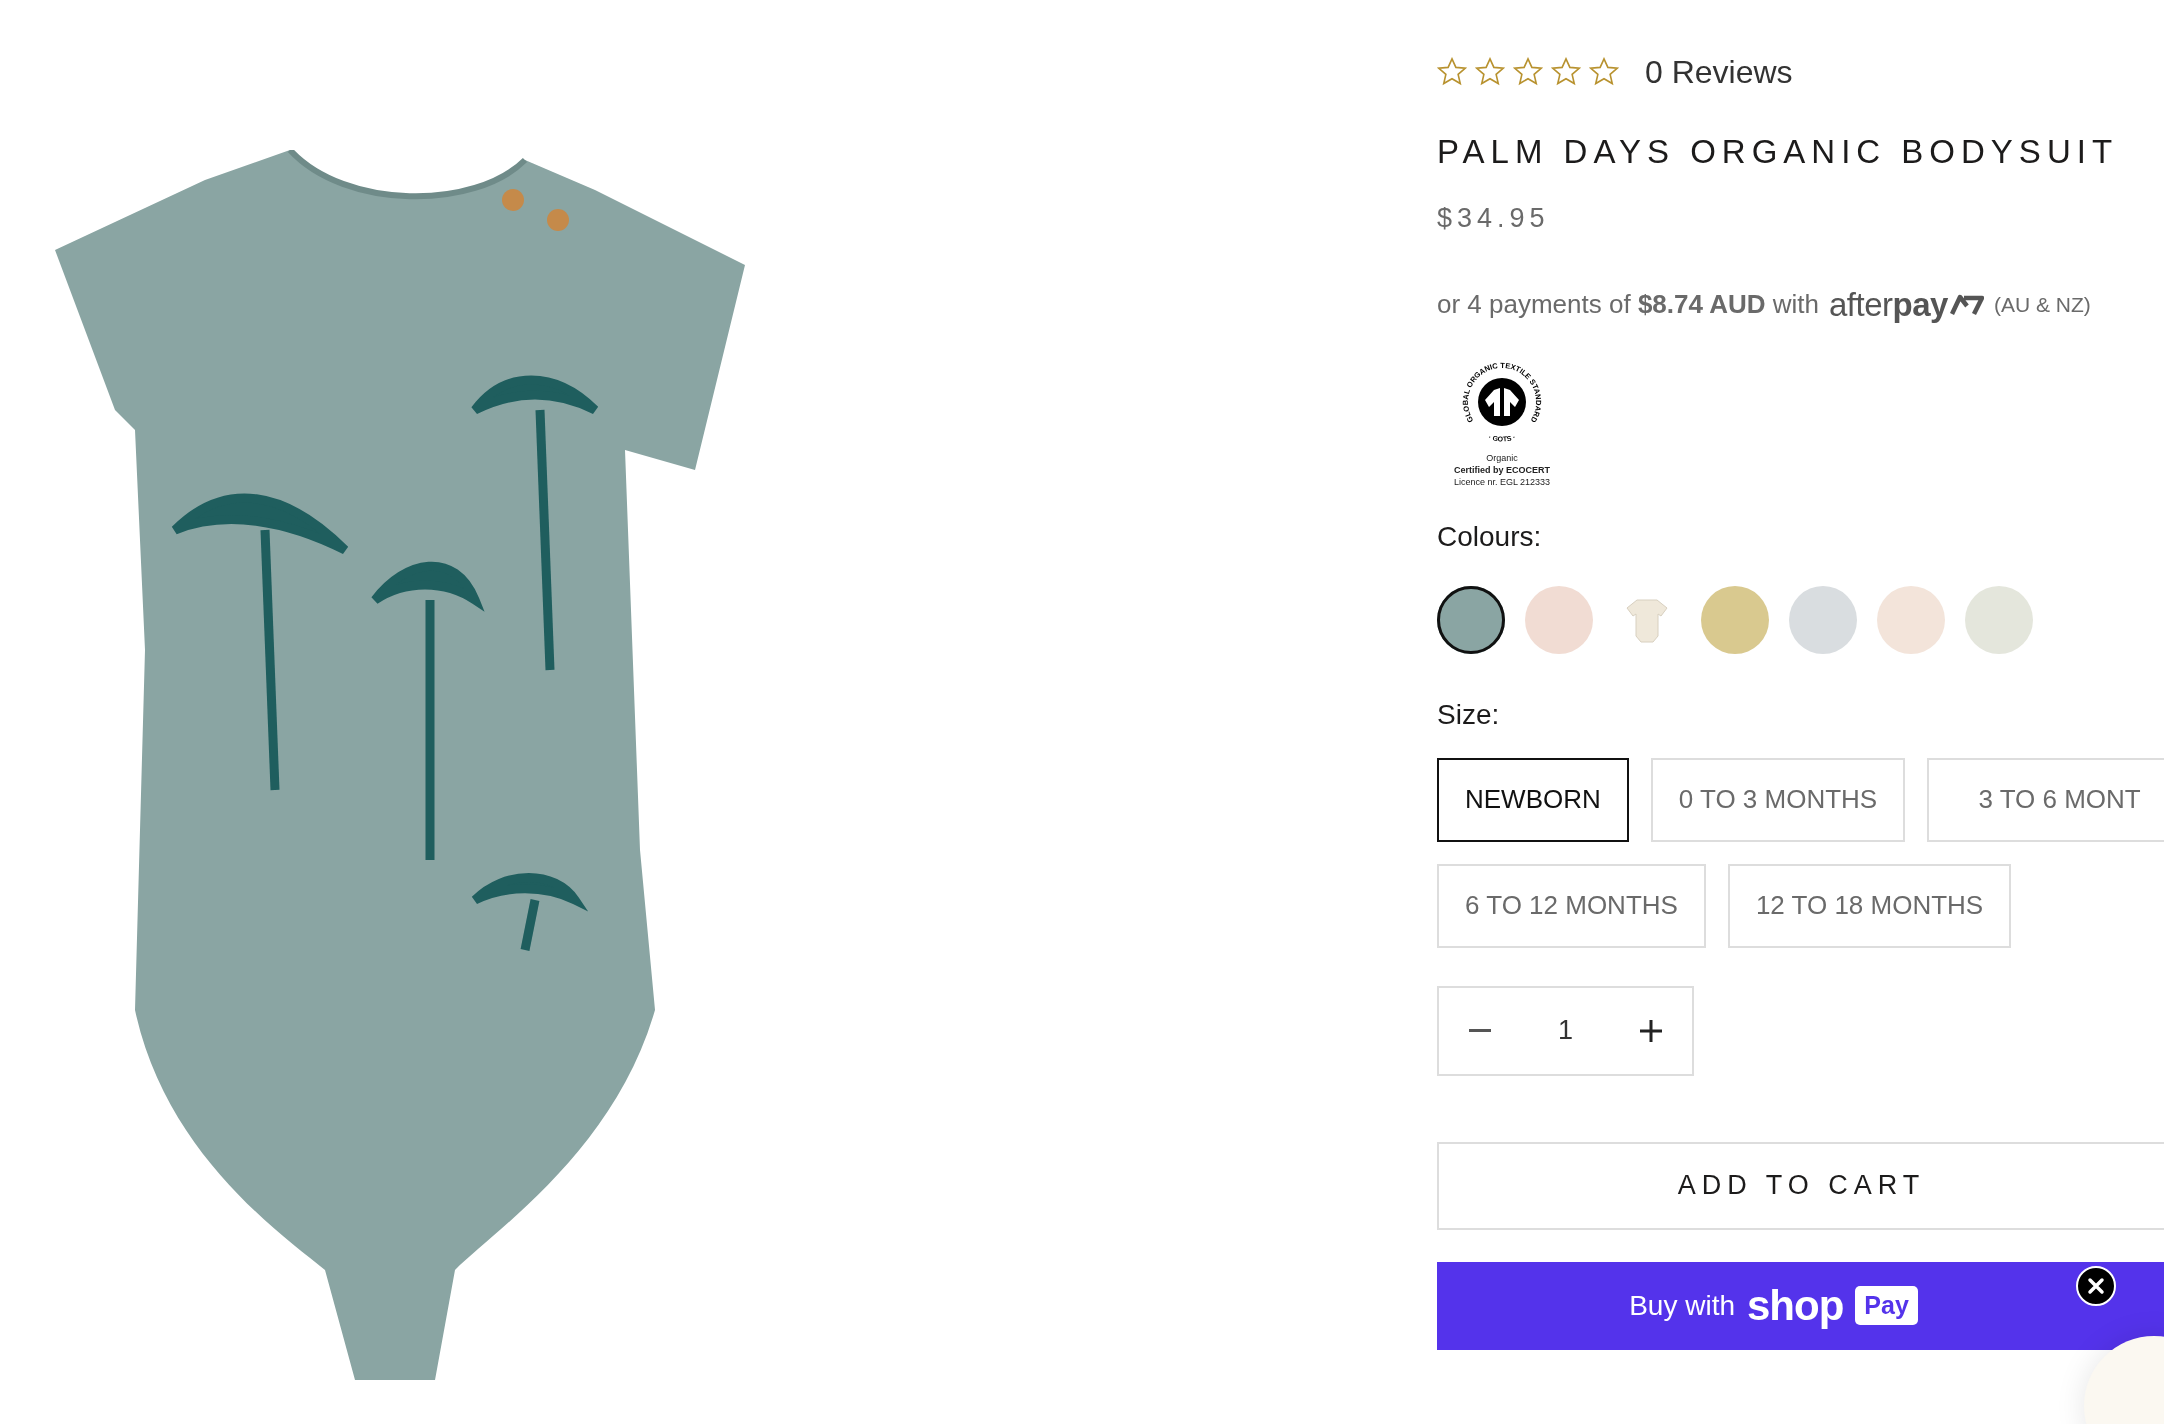  I want to click on size-option: 12 TO 18 MONTHS, so click(1869, 905).